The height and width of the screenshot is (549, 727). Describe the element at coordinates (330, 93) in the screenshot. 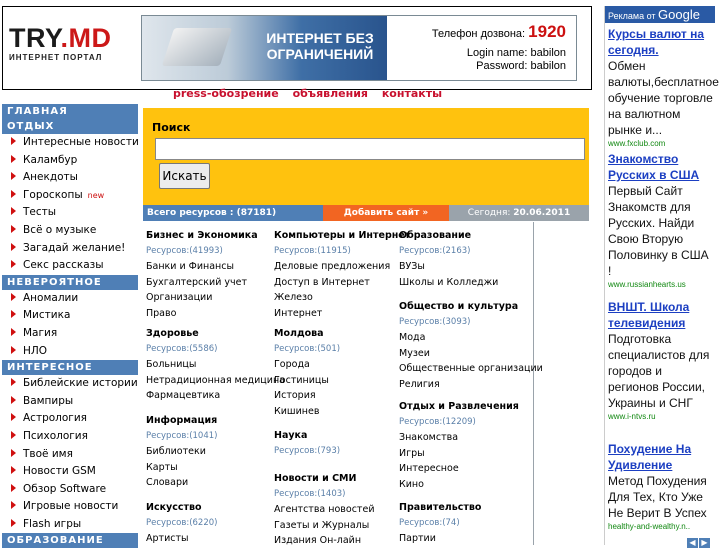

I see `topnav-ads: объявления` at that location.